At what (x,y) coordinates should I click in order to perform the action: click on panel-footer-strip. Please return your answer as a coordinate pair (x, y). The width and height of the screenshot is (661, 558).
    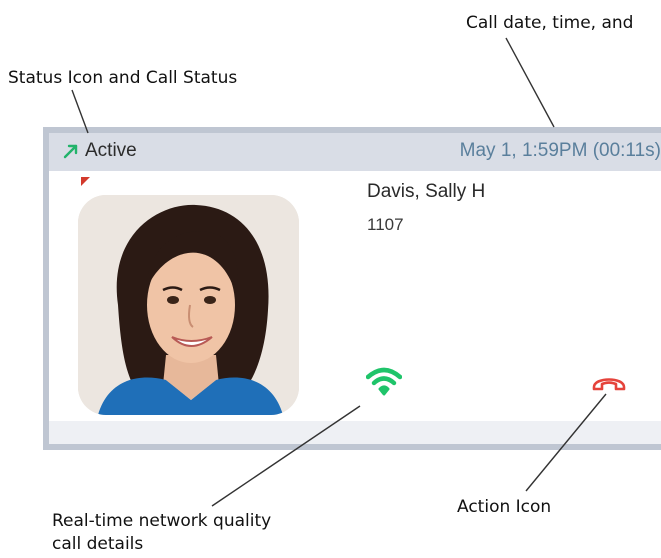
    Looking at the image, I should click on (355, 432).